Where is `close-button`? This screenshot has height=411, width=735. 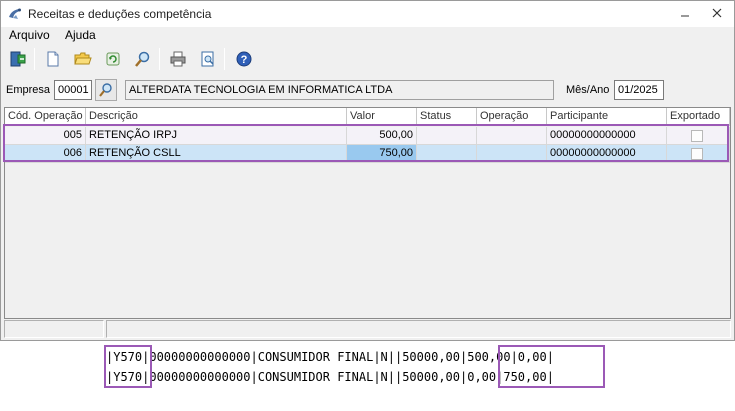 close-button is located at coordinates (717, 14).